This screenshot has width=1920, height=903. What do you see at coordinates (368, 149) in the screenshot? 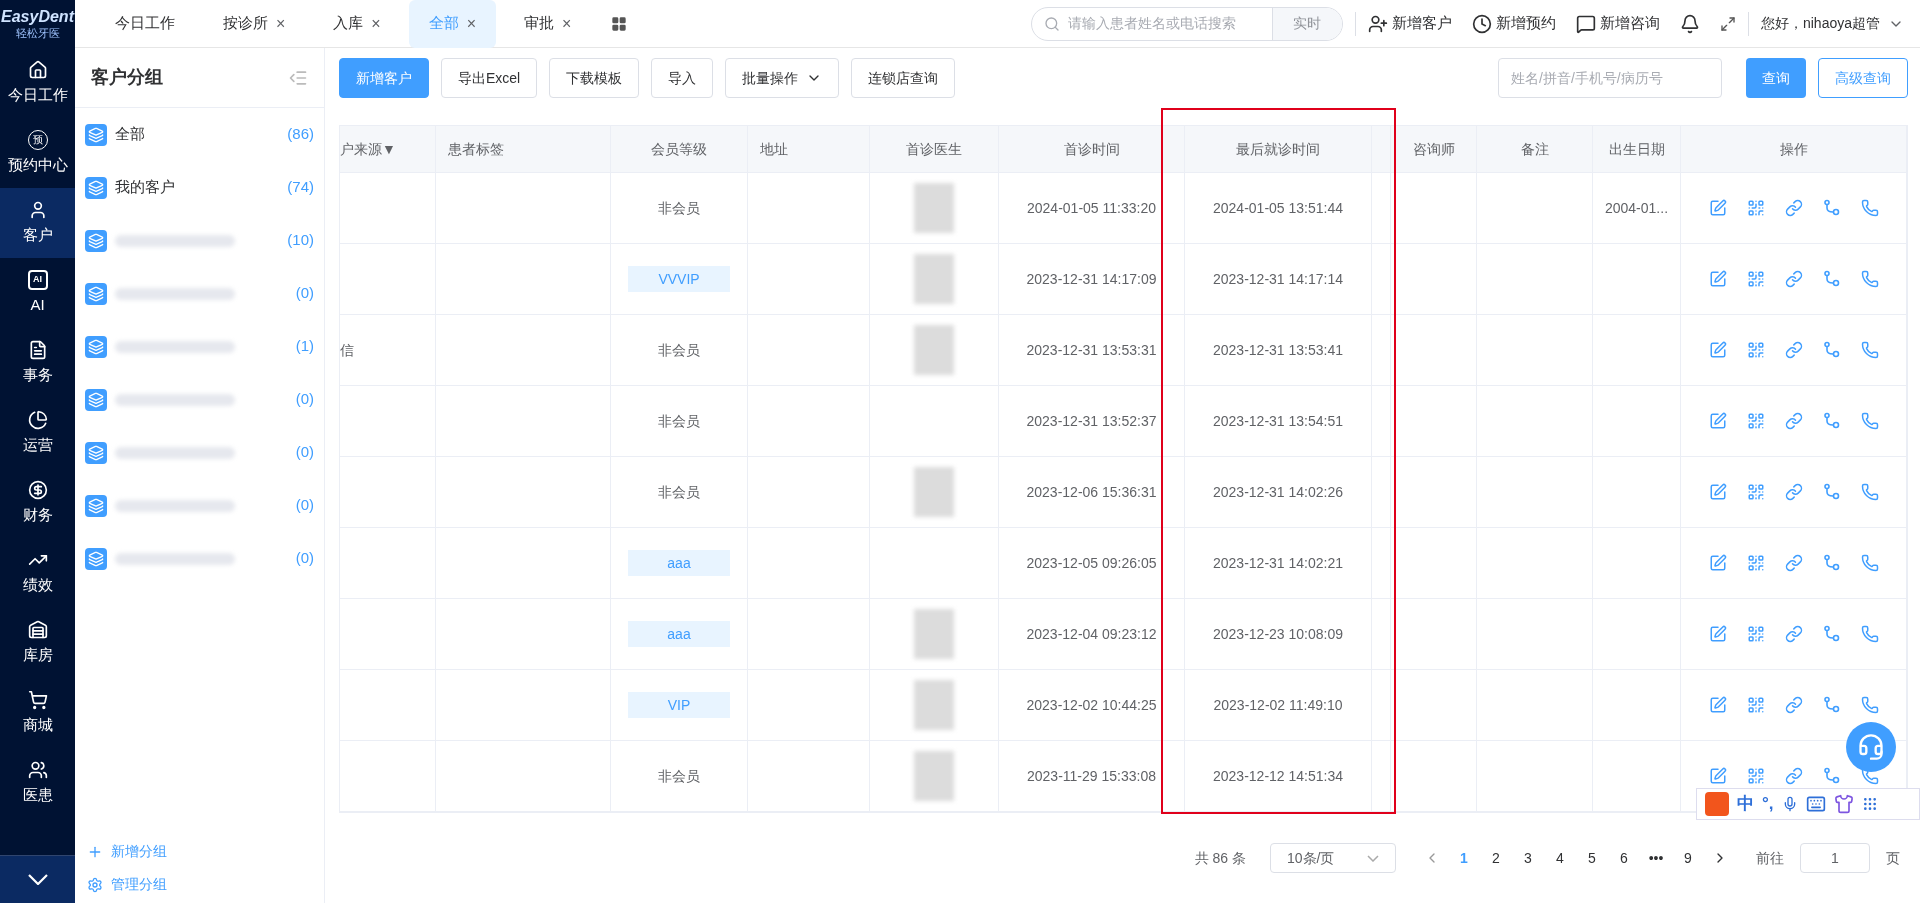
I see `column-header: 户来源▼` at bounding box center [368, 149].